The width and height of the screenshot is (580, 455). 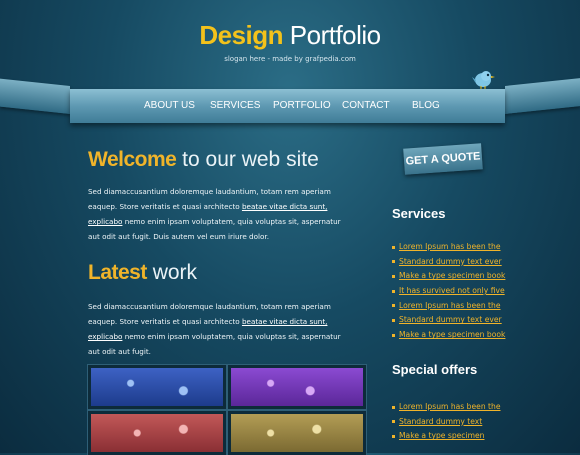 What do you see at coordinates (35, 96) in the screenshot?
I see `nav-ribbon-left` at bounding box center [35, 96].